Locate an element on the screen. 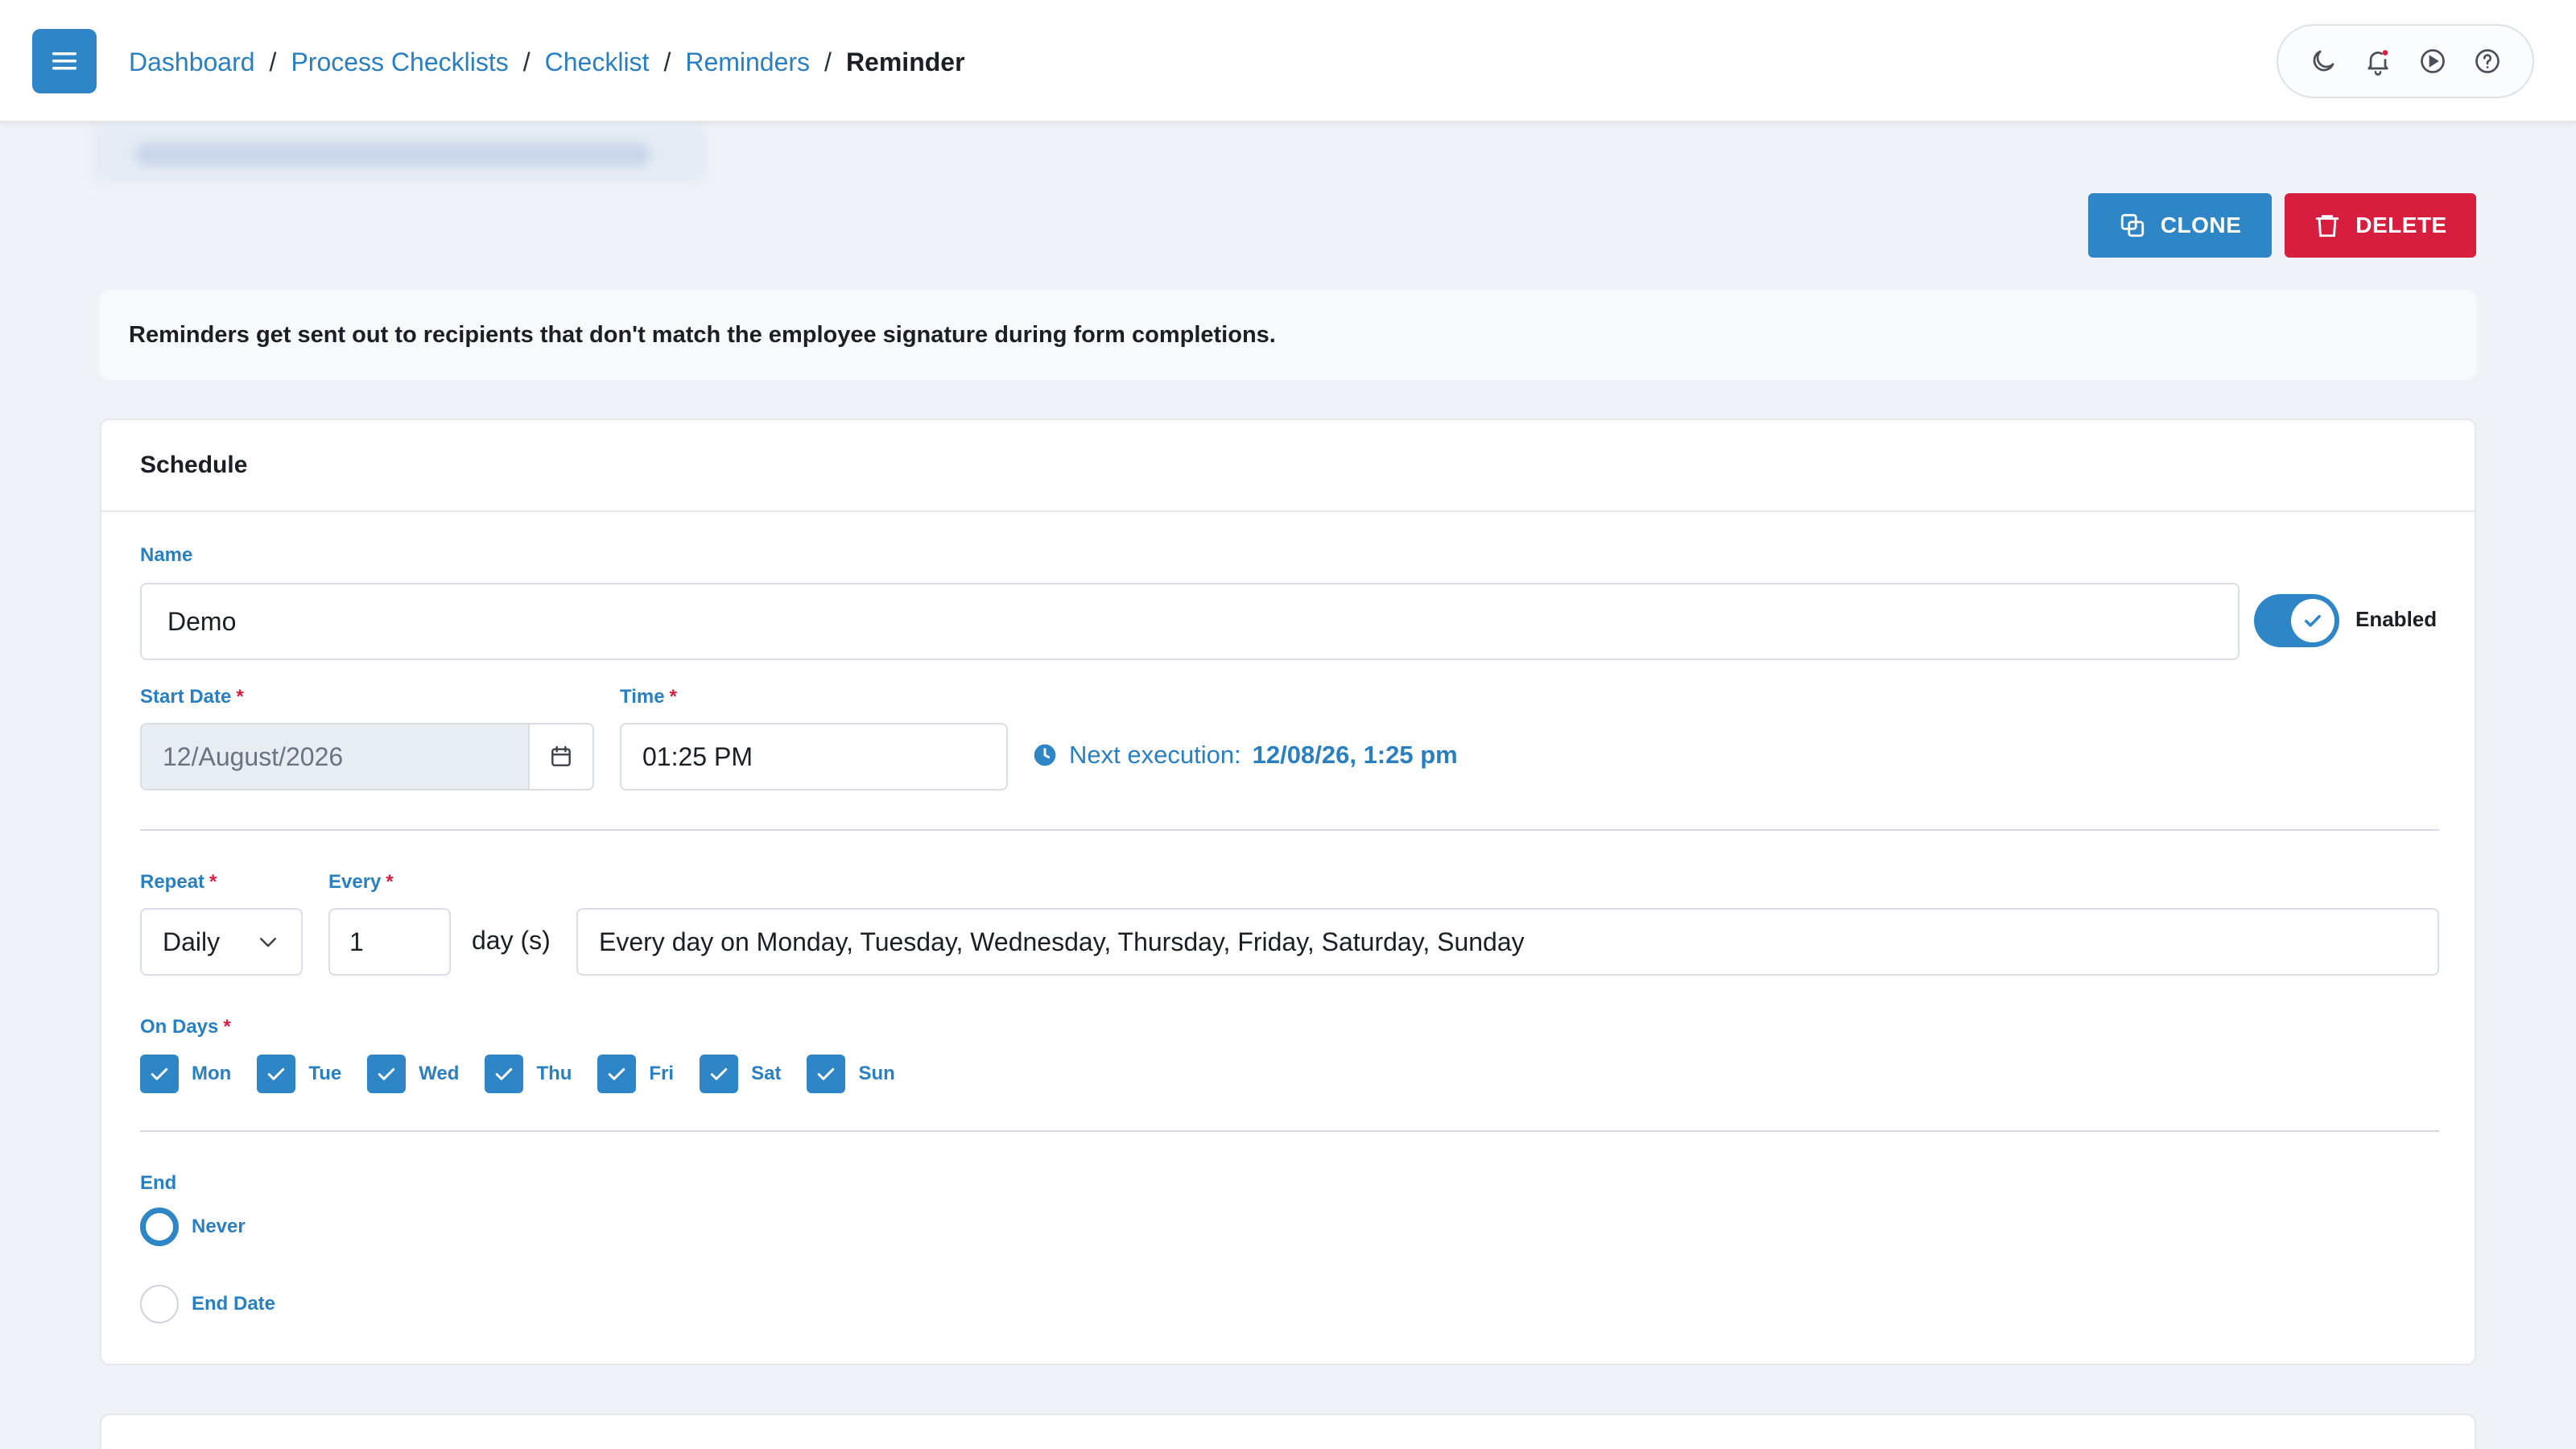 The height and width of the screenshot is (1449, 2576). time-label: Time * is located at coordinates (648, 697).